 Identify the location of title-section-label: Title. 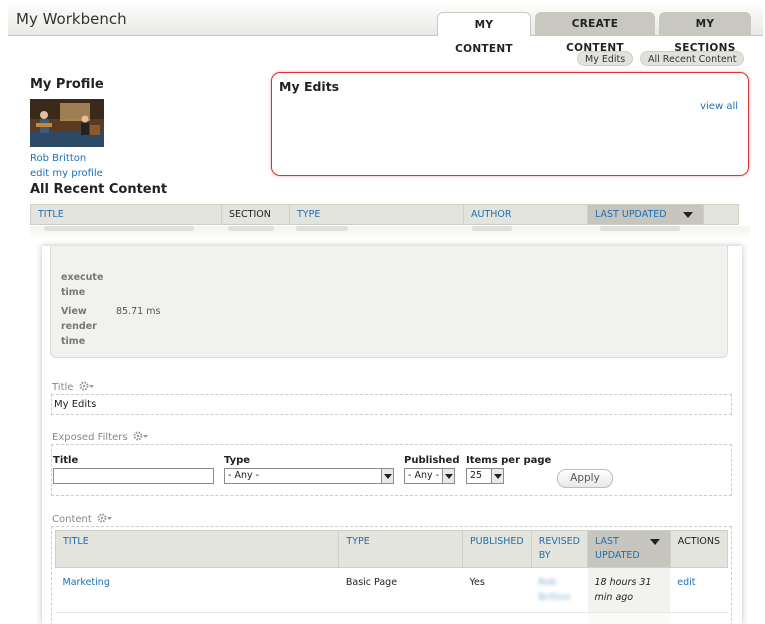
(73, 386).